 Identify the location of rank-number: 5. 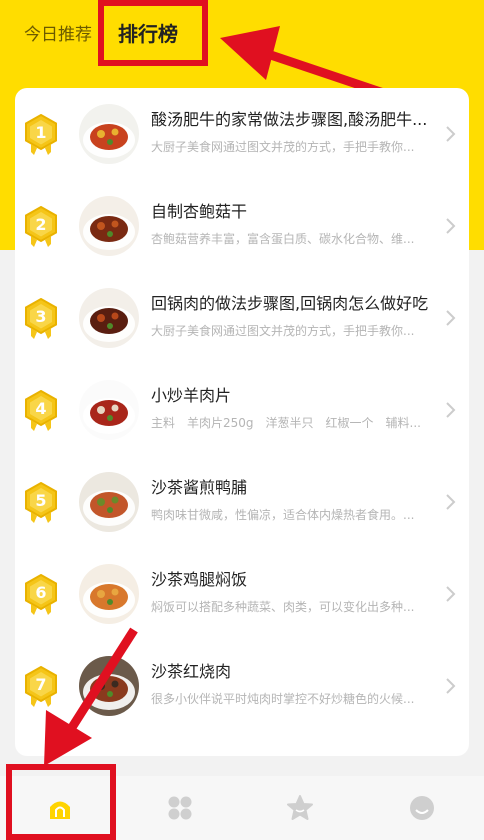
(41, 500).